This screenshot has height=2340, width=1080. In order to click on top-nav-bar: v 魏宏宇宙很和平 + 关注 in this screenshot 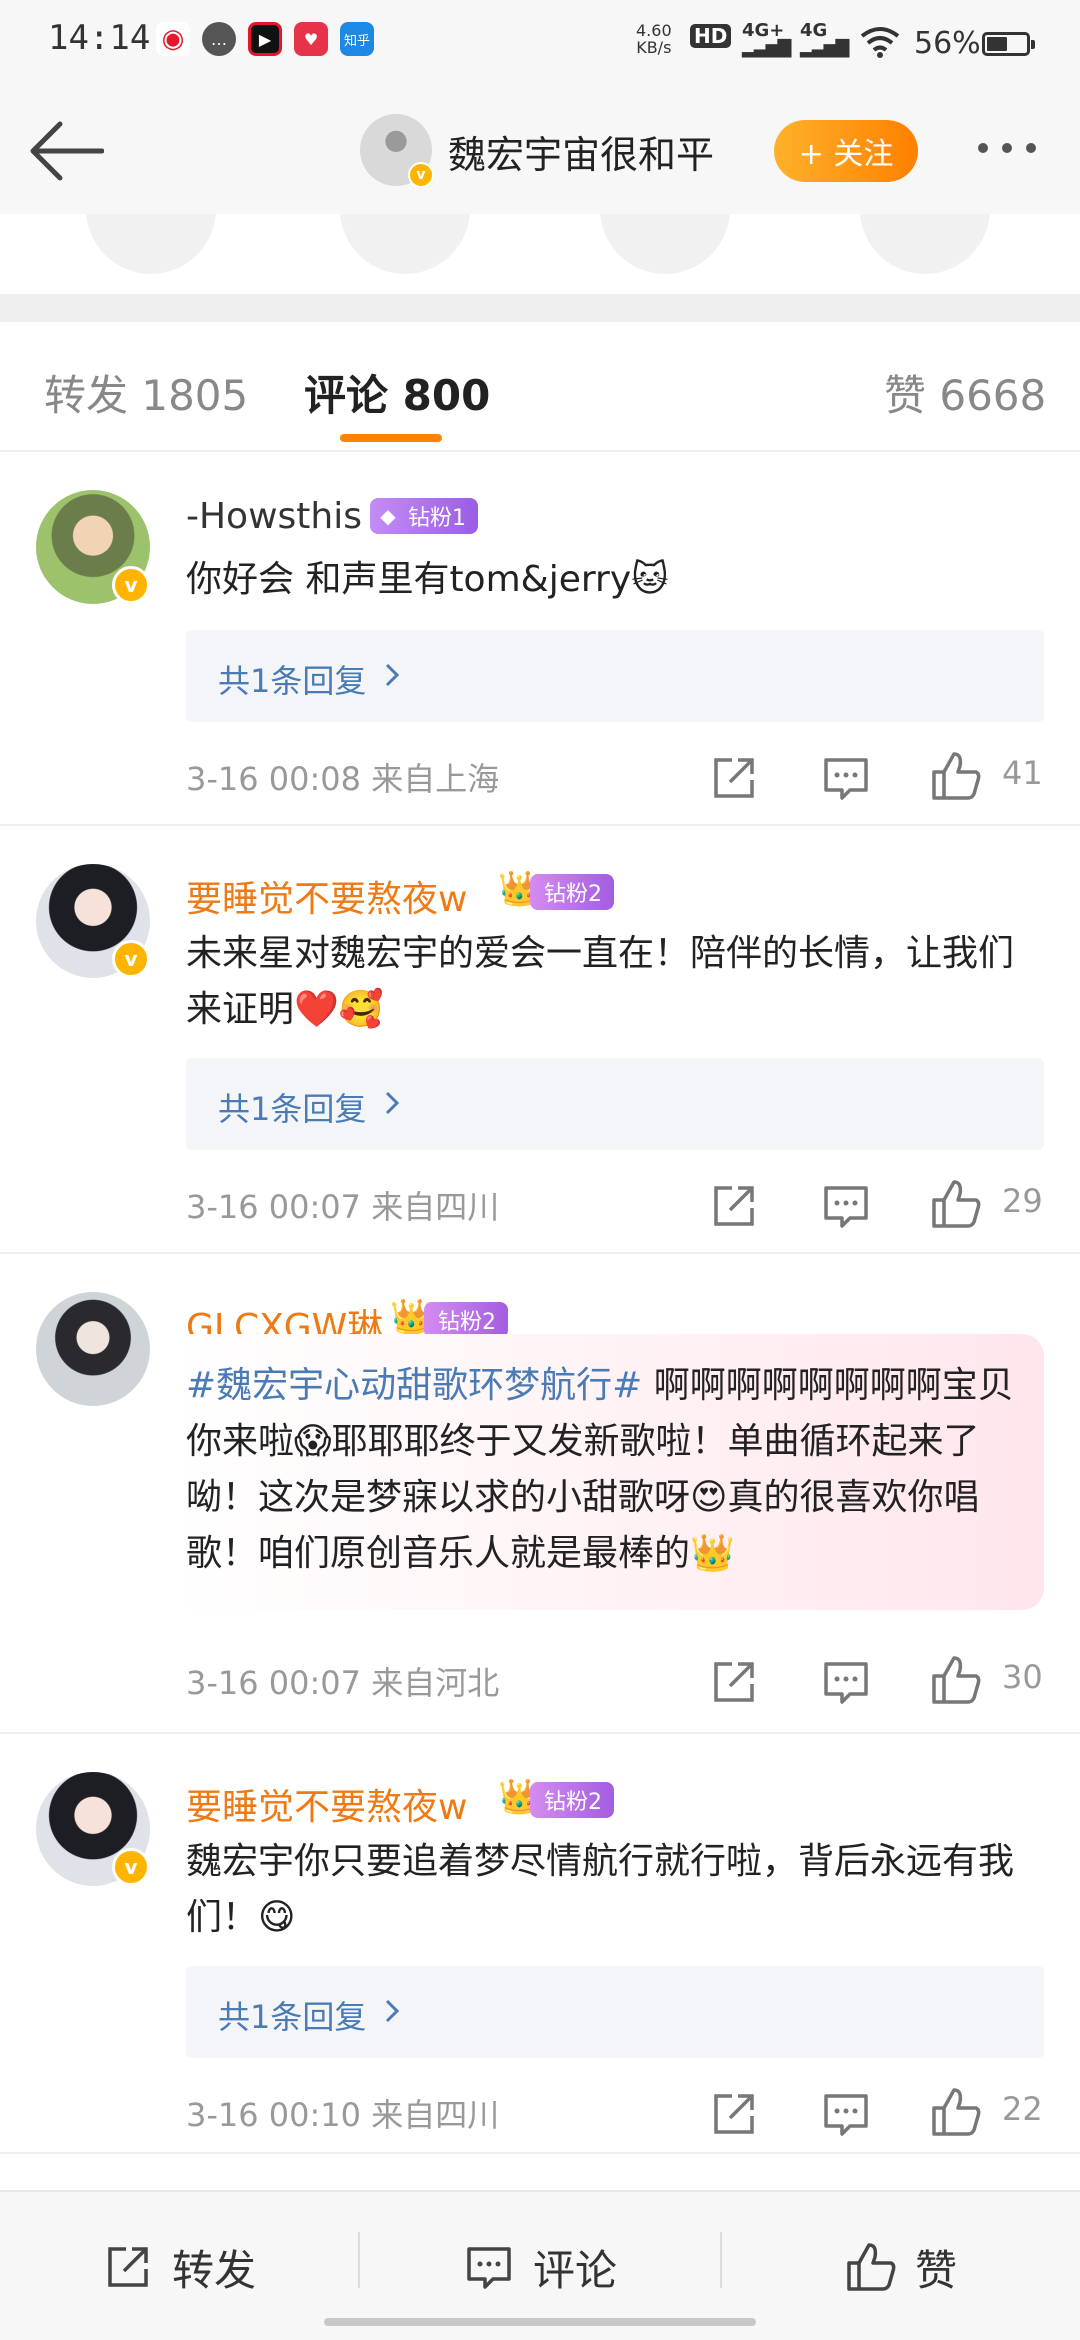, I will do `click(540, 149)`.